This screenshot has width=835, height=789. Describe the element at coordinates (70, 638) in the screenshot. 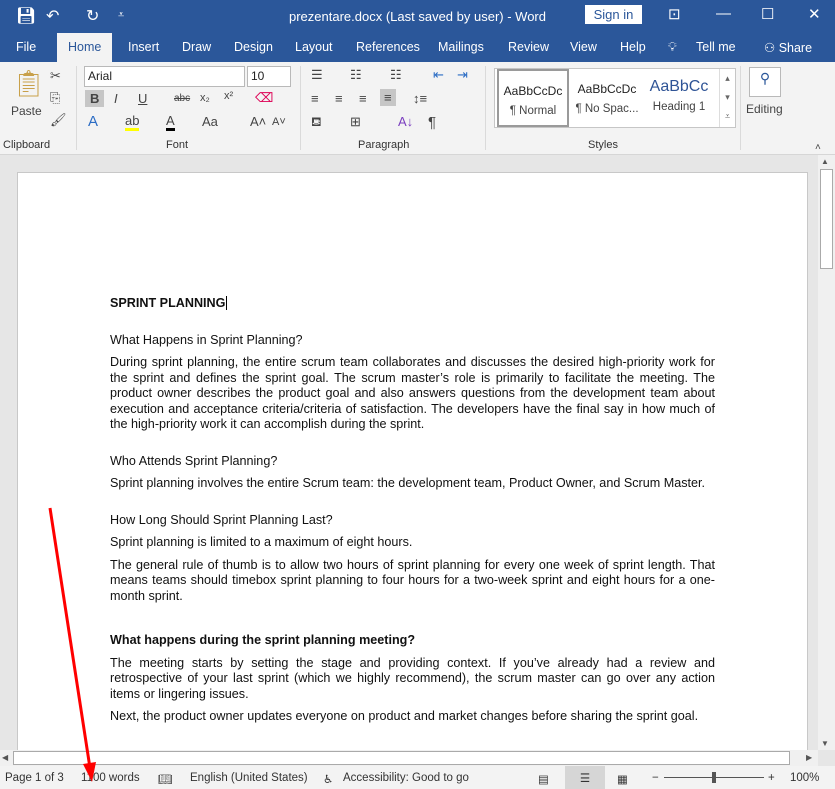

I see `arrow-shaft` at that location.